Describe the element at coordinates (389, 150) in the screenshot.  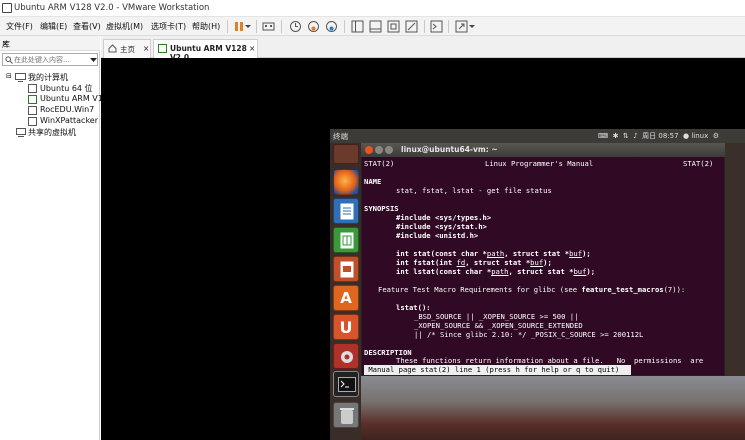
I see `maximize-icon` at that location.